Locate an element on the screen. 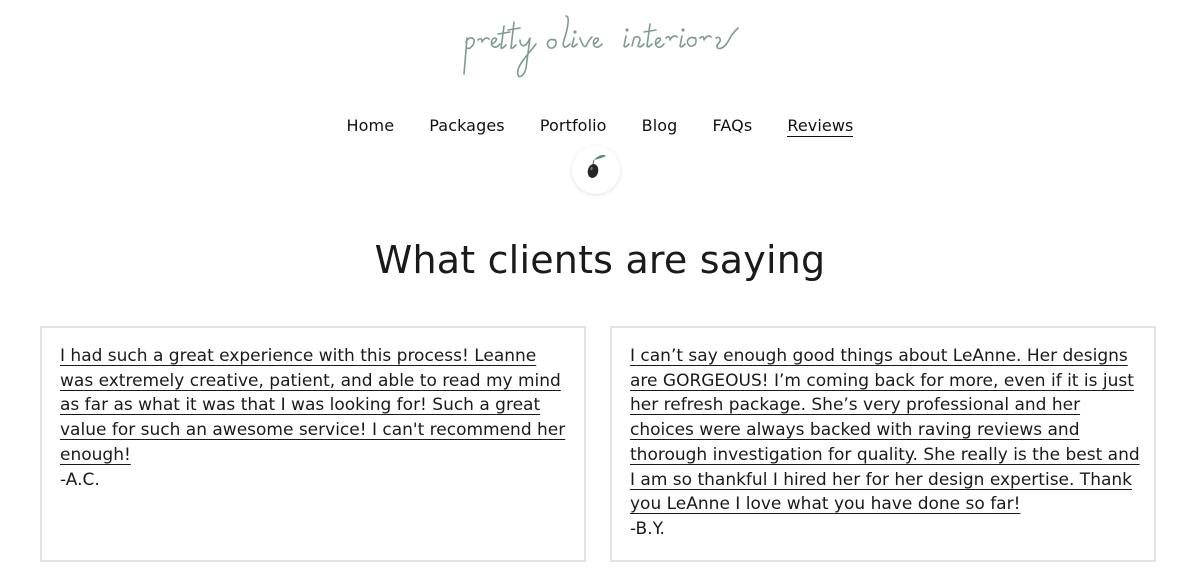  logo-script-icon is located at coordinates (601, 46).